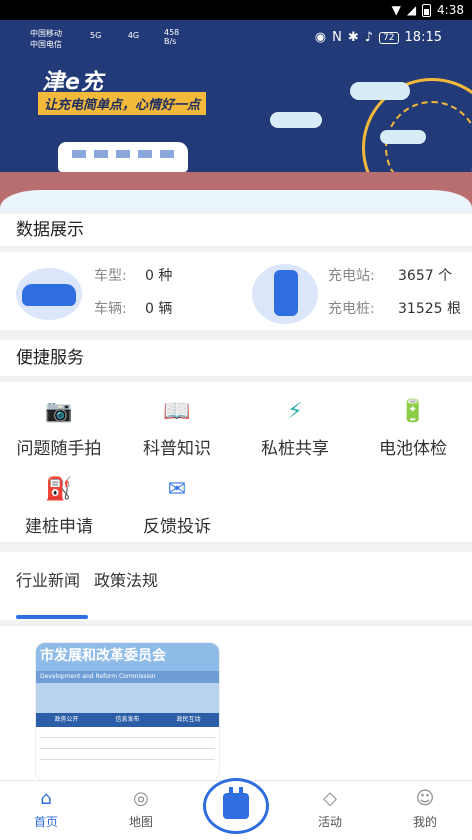  What do you see at coordinates (351, 309) in the screenshot?
I see `pile-count-label: 充电桩:` at bounding box center [351, 309].